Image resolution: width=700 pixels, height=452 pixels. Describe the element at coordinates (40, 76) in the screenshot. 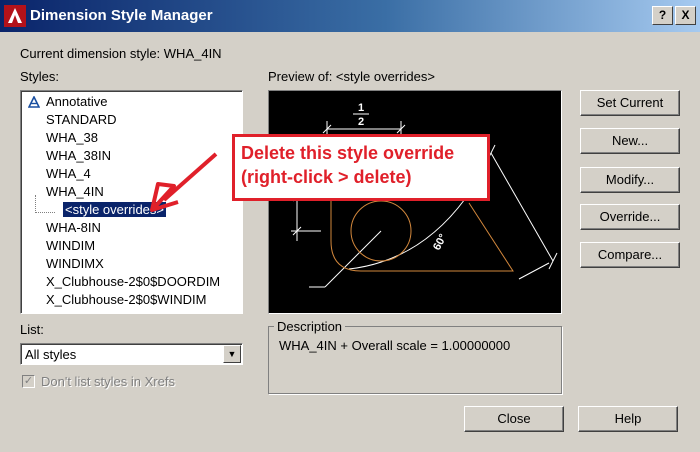

I see `styles-label: Styles:` at that location.